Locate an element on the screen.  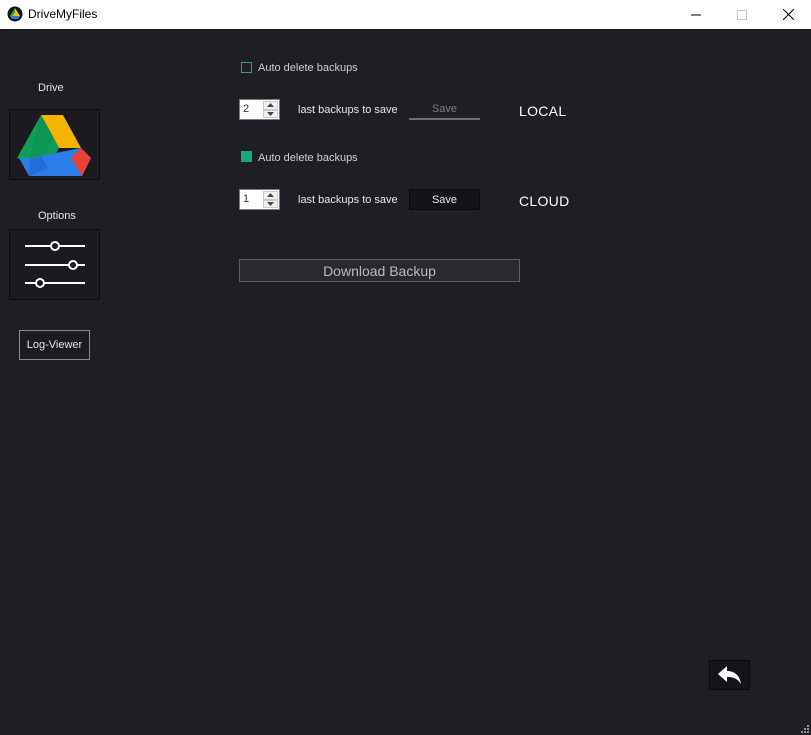
window-title: DriveMyFiles is located at coordinates (63, 14).